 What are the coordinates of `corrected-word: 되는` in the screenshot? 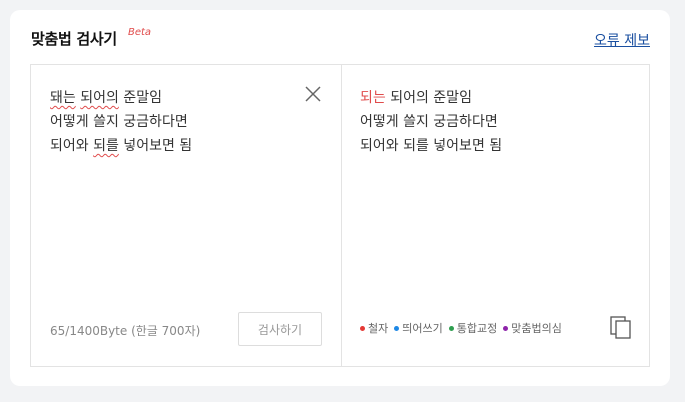 It's located at (373, 98).